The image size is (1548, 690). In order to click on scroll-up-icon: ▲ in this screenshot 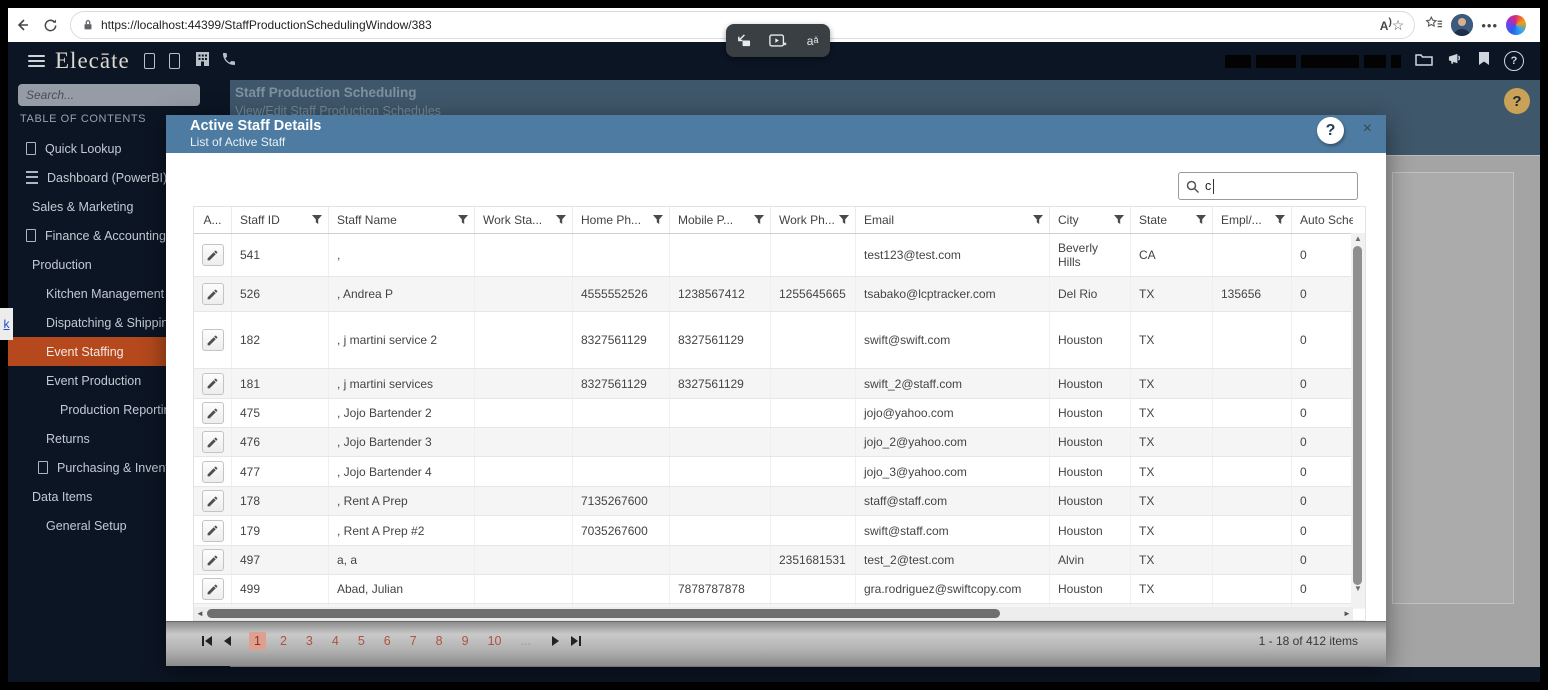, I will do `click(1358, 239)`.